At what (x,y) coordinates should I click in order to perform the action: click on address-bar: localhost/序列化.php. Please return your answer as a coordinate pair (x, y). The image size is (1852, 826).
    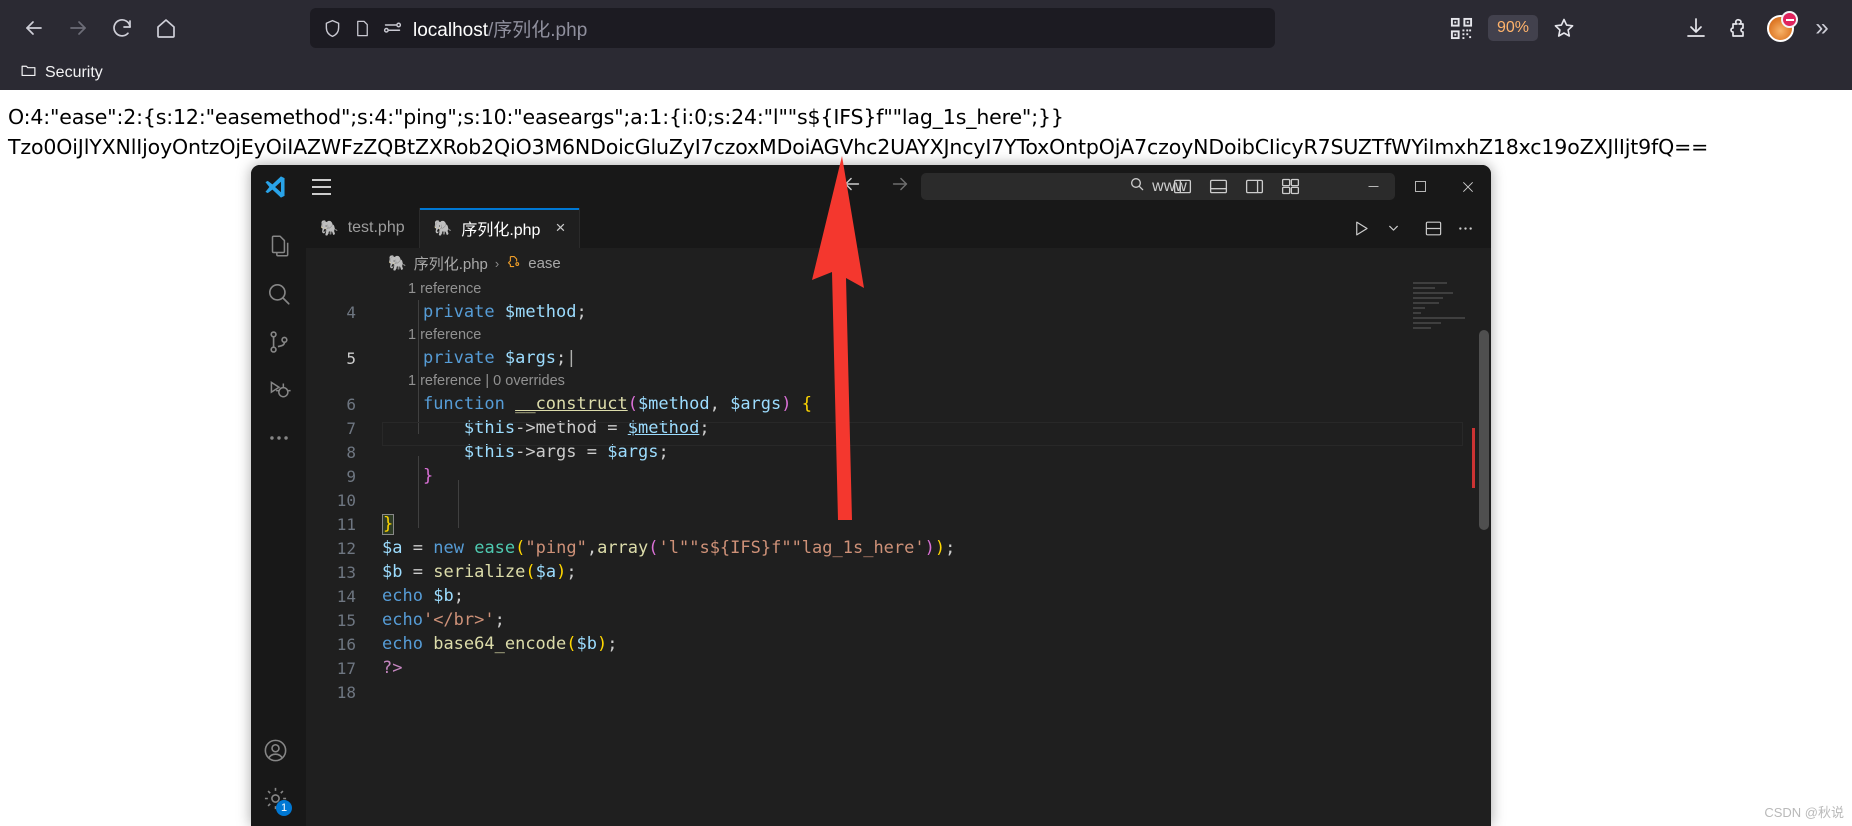
    Looking at the image, I should click on (792, 28).